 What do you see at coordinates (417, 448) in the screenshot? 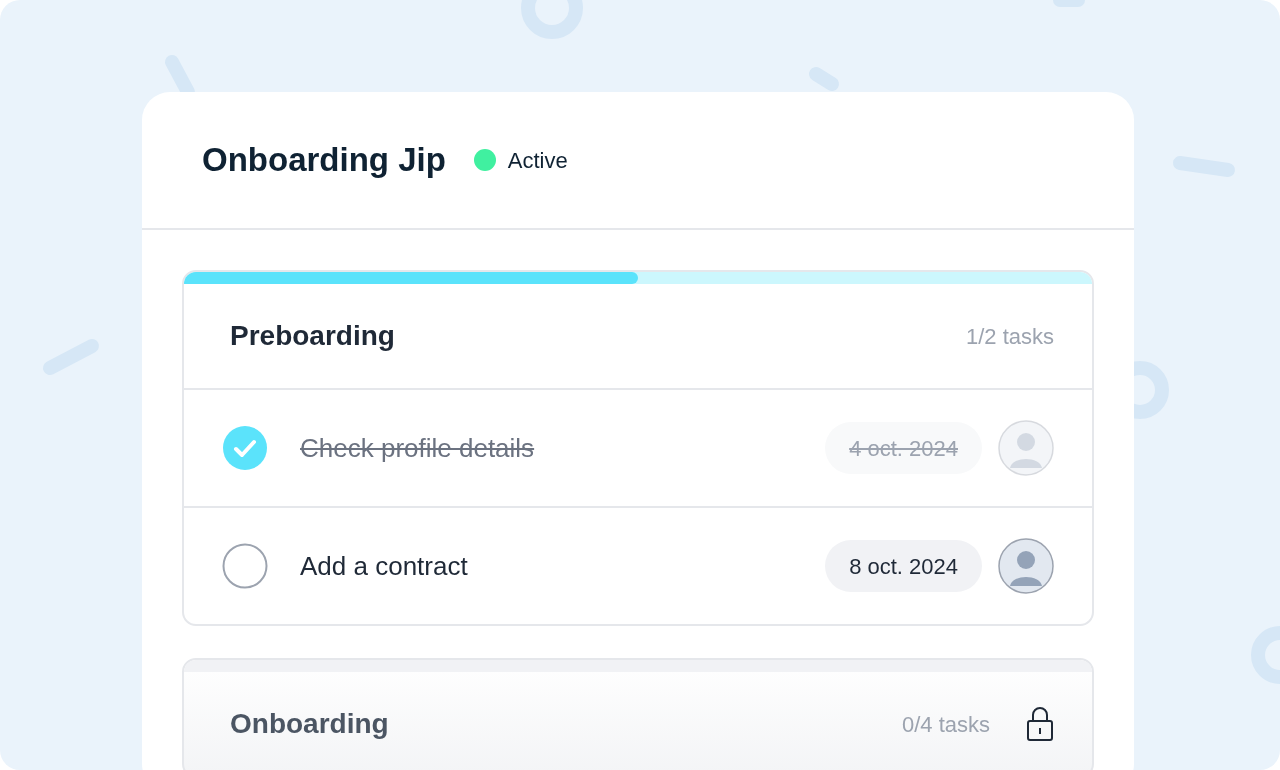
I see `task-label: Check profile details` at bounding box center [417, 448].